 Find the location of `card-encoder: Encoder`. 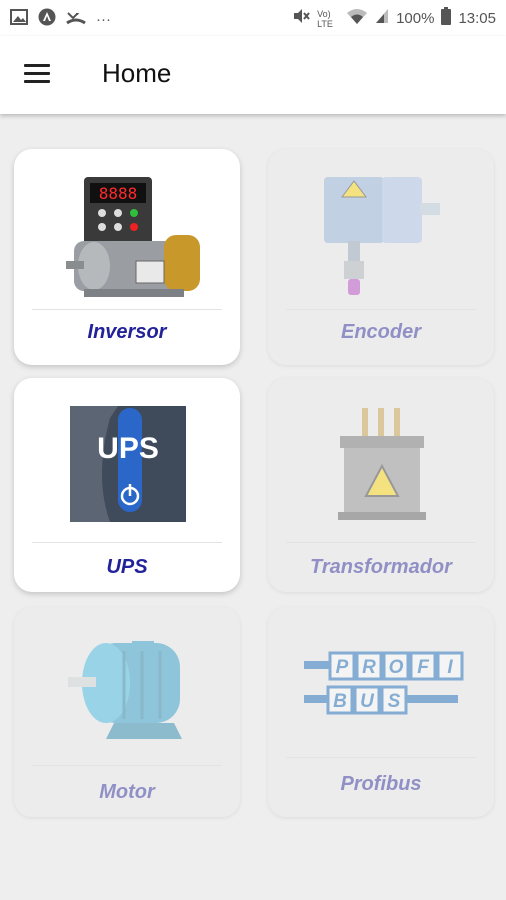

card-encoder: Encoder is located at coordinates (381, 257).